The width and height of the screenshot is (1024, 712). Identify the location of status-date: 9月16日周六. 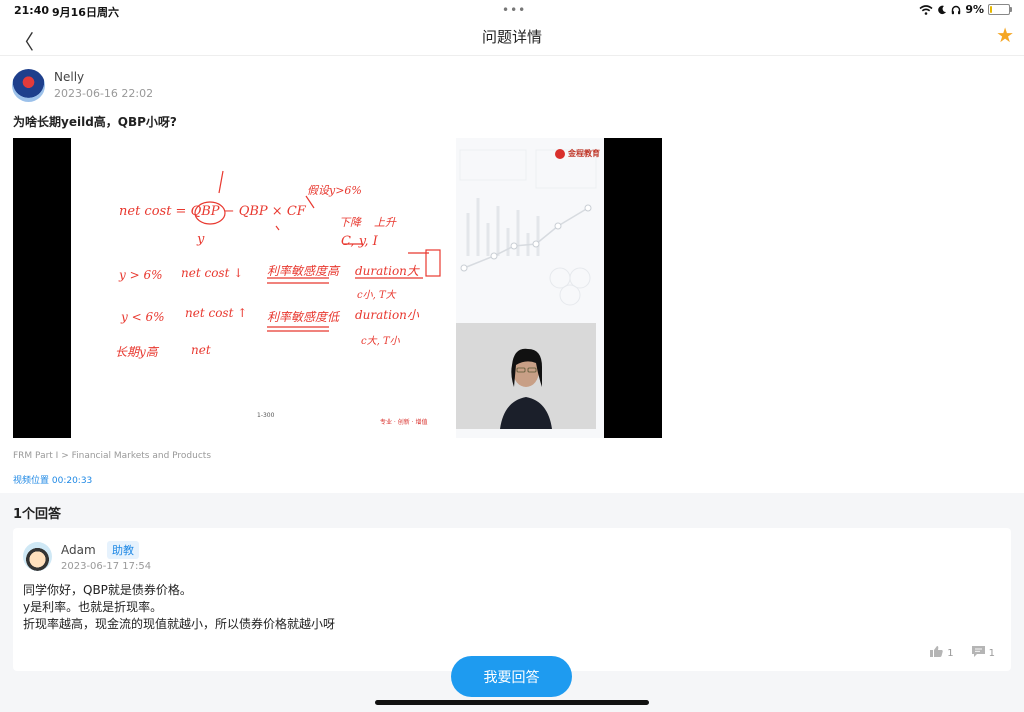
(85, 12).